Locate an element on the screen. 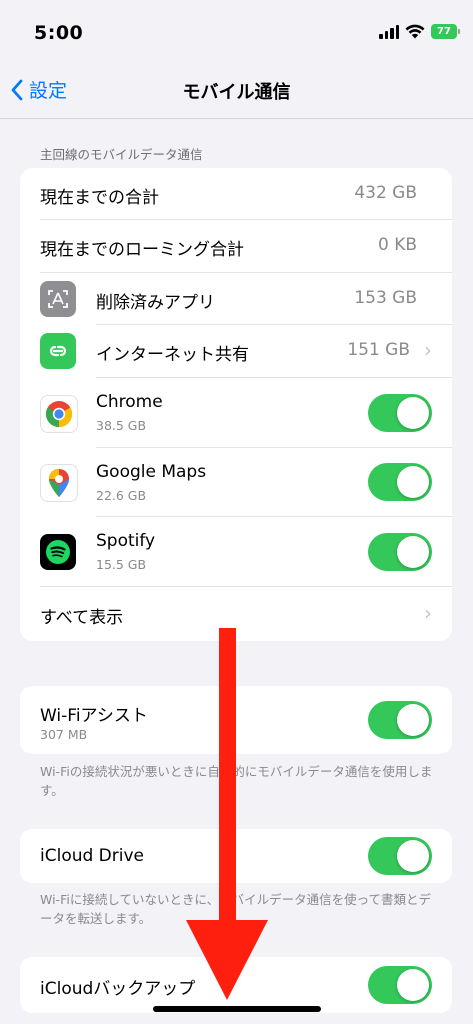 This screenshot has width=473, height=1024. chrome-icon is located at coordinates (59, 414).